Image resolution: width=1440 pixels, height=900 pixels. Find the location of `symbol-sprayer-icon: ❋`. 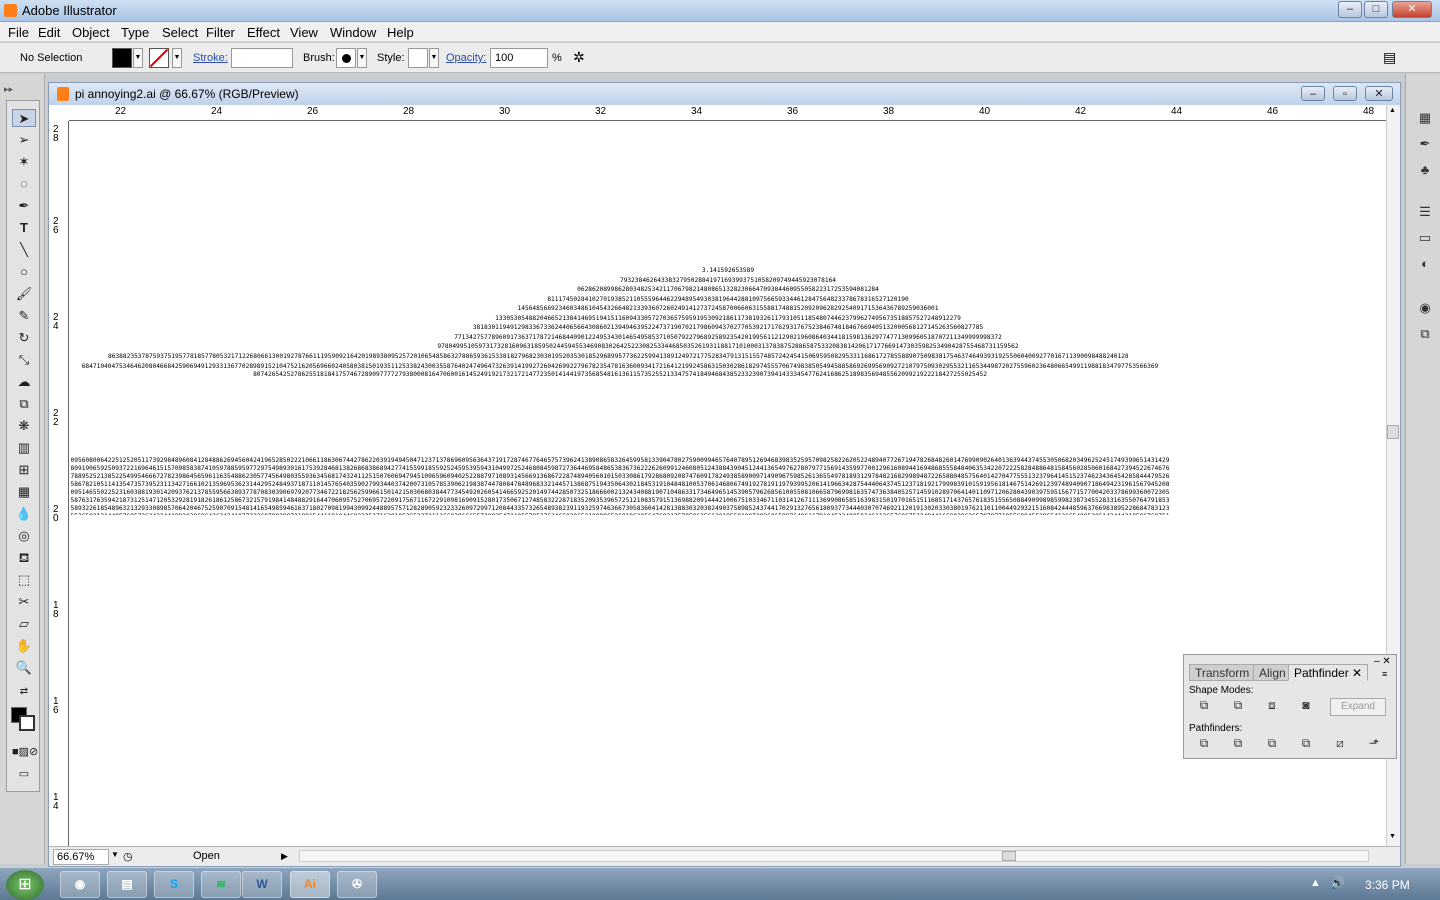

symbol-sprayer-icon: ❋ is located at coordinates (24, 426).